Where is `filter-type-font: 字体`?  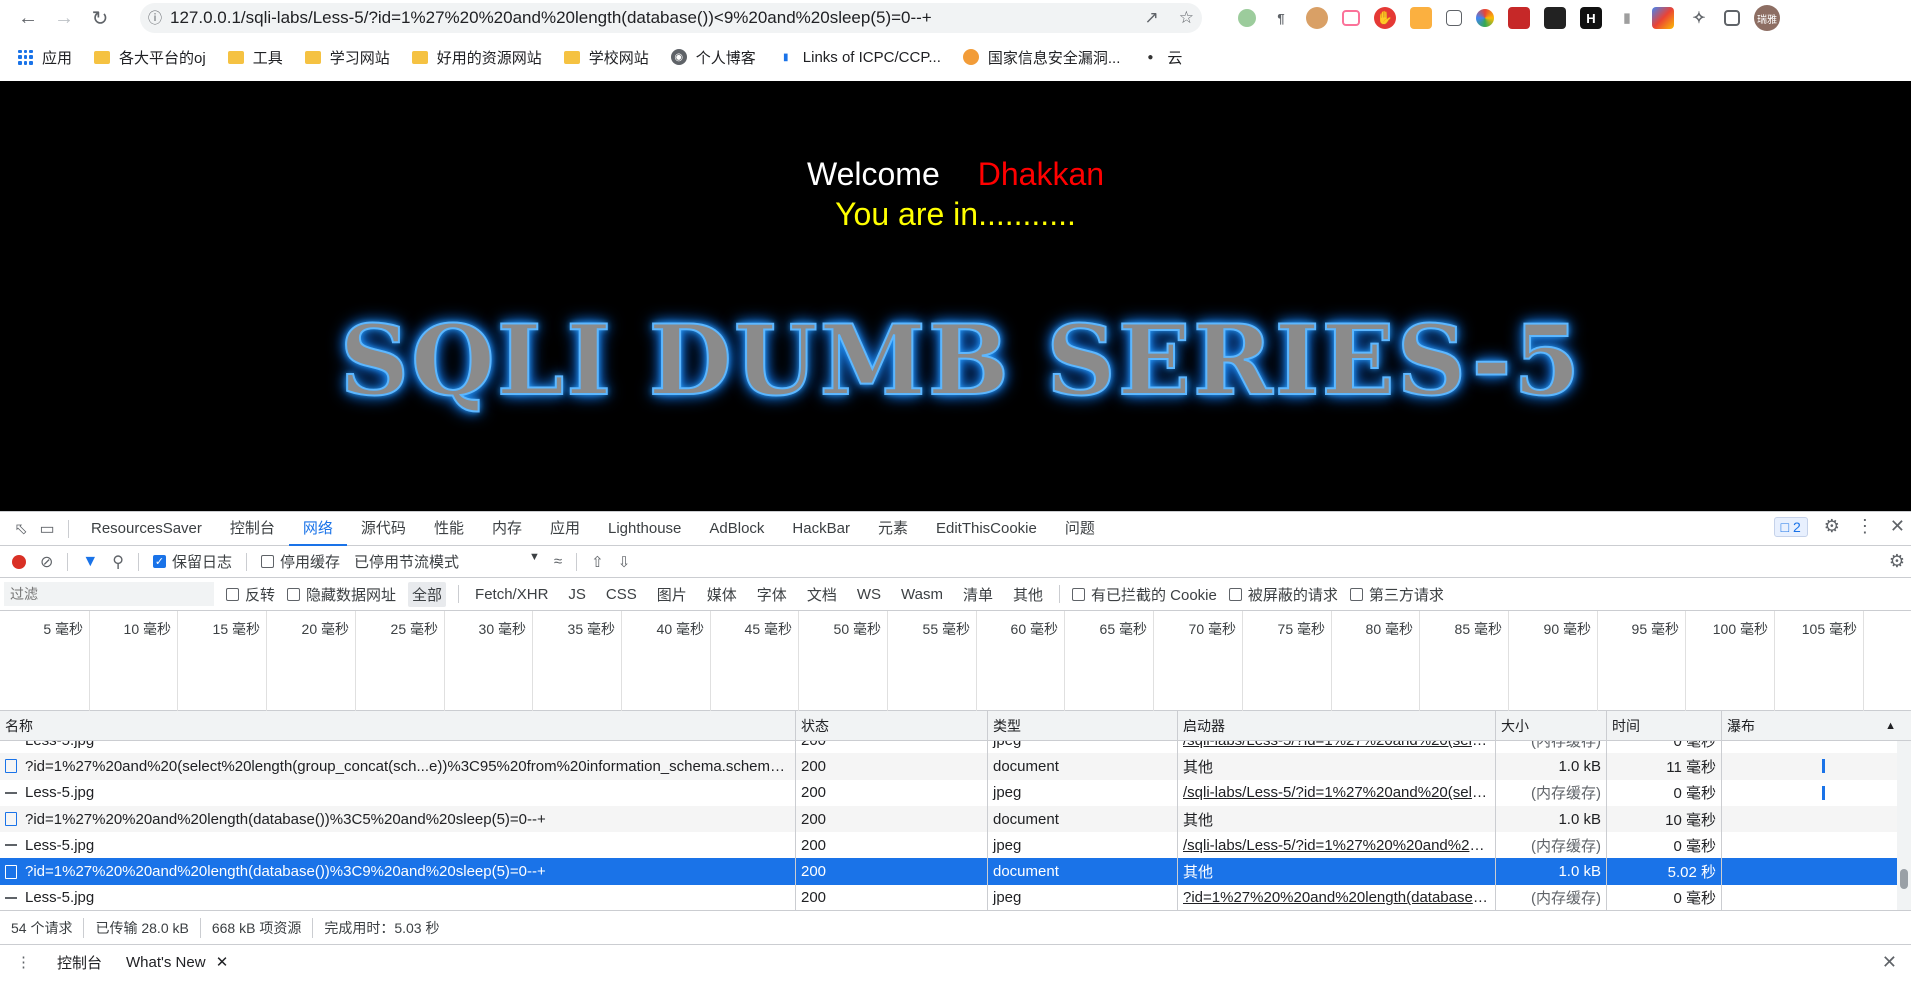 filter-type-font: 字体 is located at coordinates (772, 594).